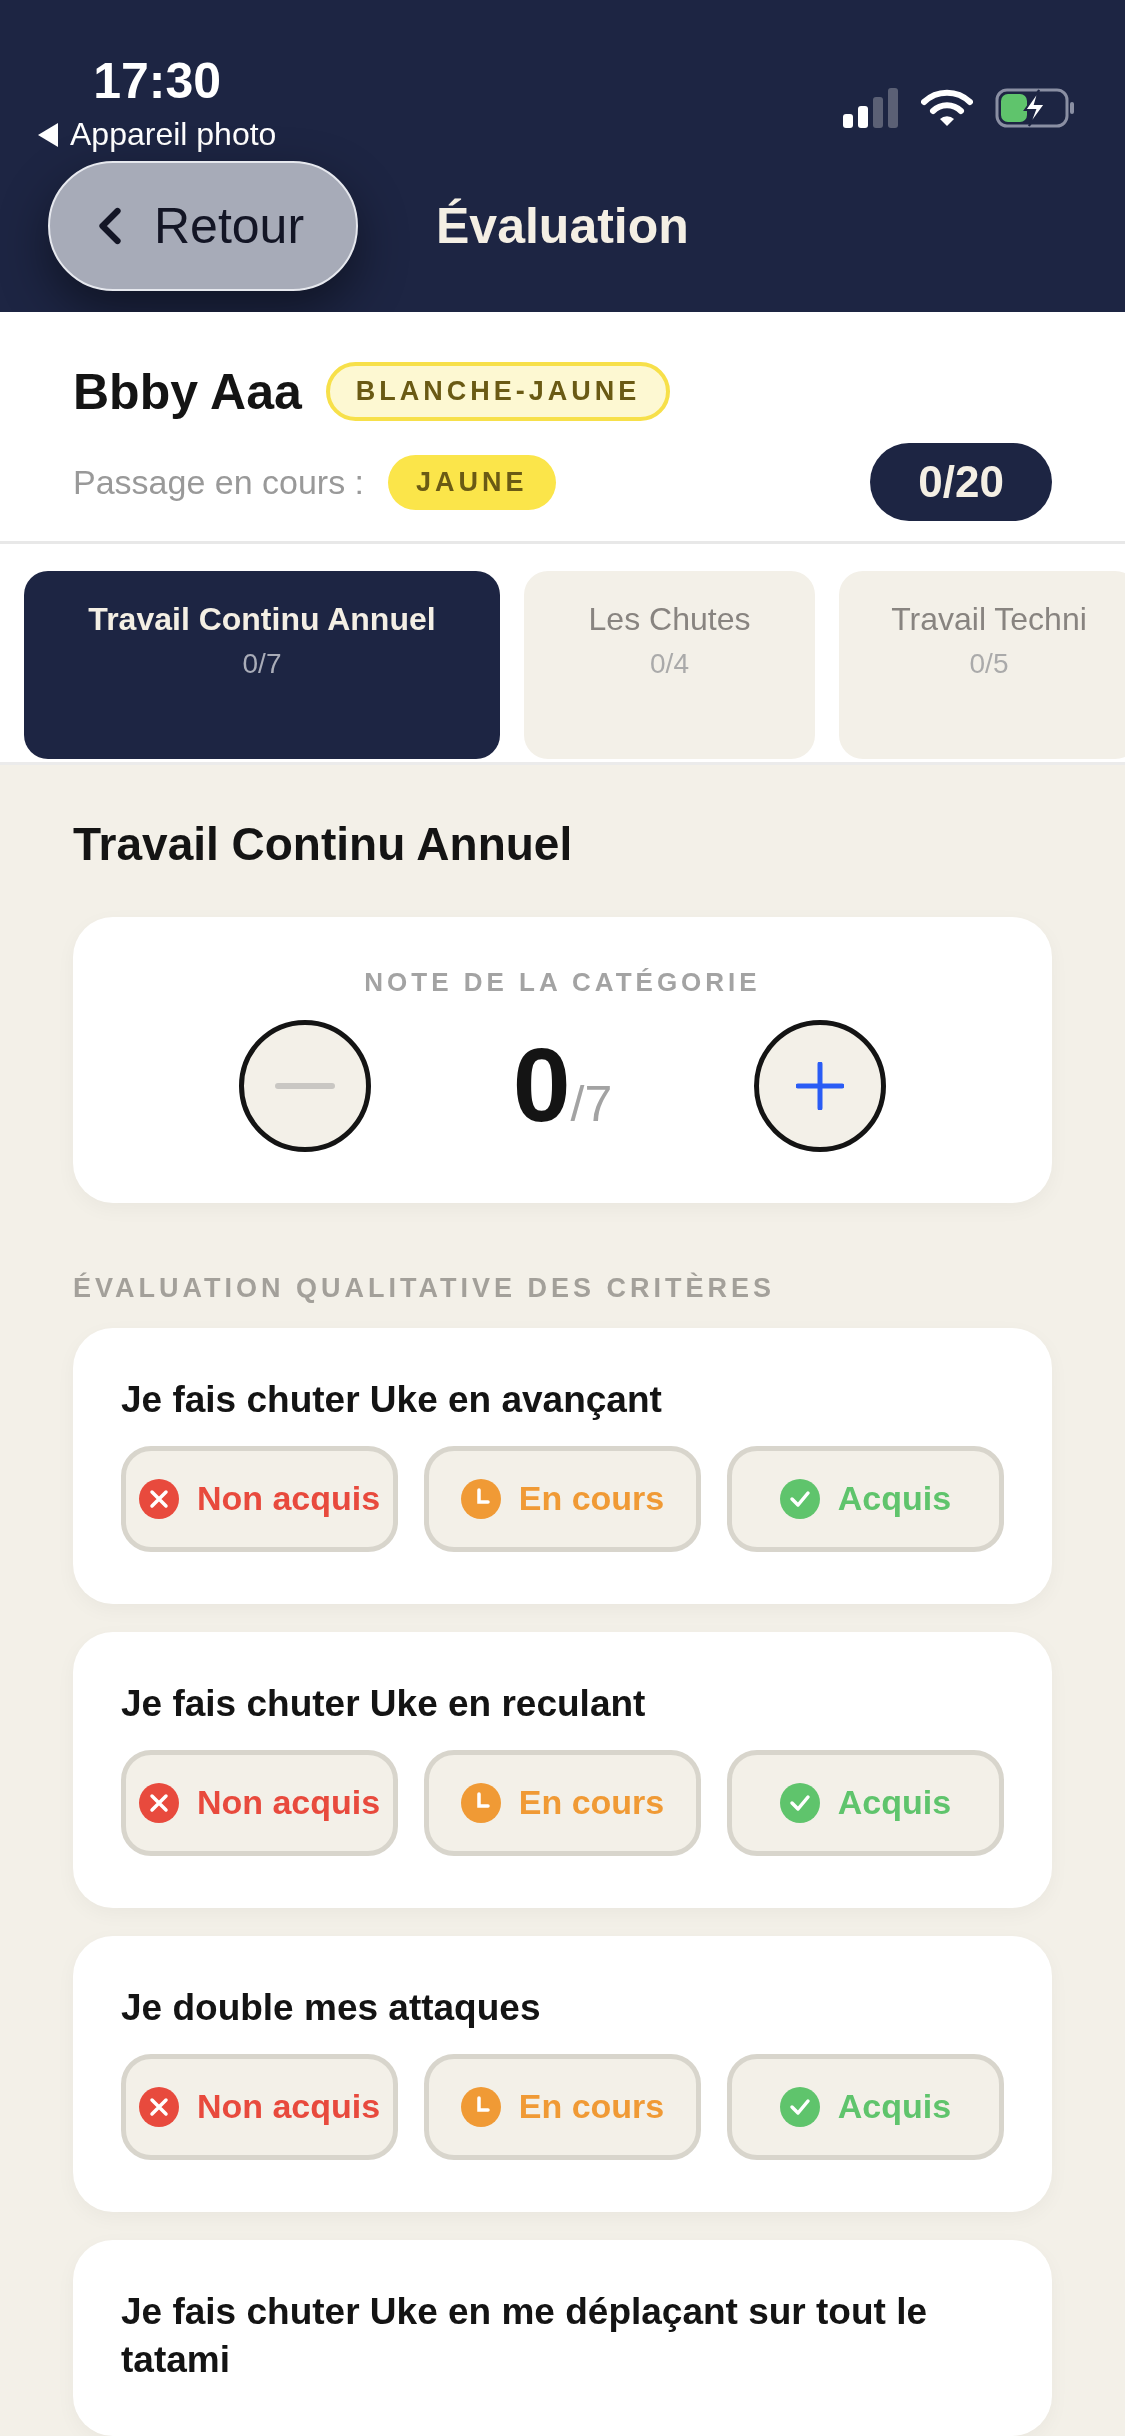 This screenshot has height=2436, width=1125. I want to click on grade-max: /7, so click(591, 1104).